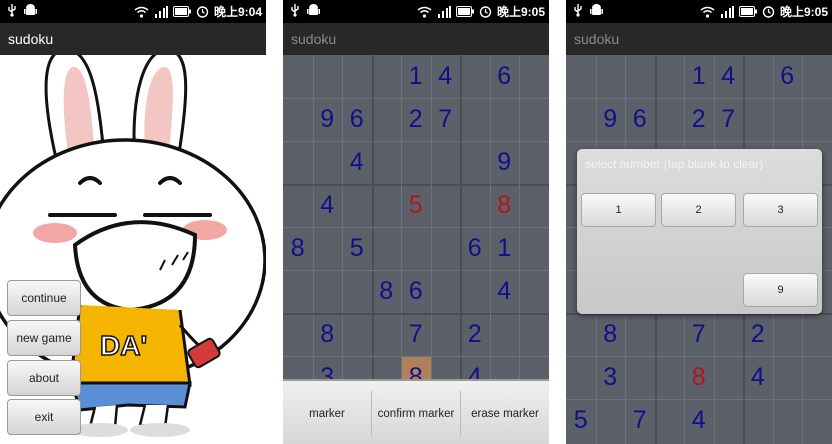 The image size is (832, 444). What do you see at coordinates (780, 210) in the screenshot?
I see `number-button-3: 3` at bounding box center [780, 210].